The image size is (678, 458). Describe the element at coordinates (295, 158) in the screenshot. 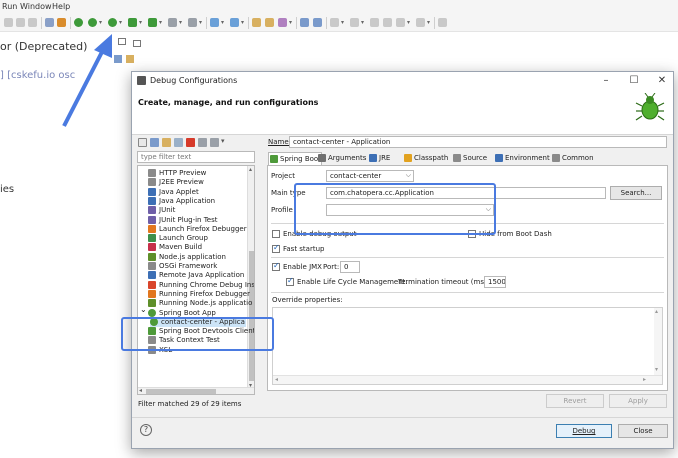

I see `tab-spring-boot: Spring Boot` at that location.